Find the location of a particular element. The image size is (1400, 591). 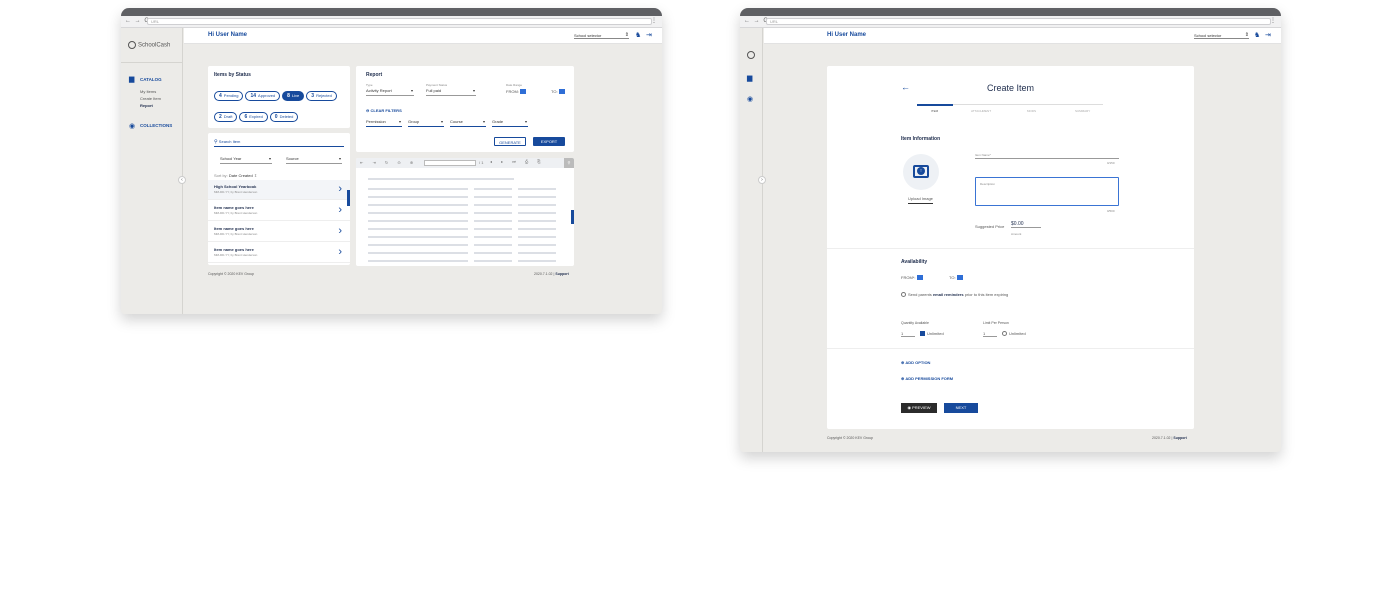

description-count: 0/500 is located at coordinates (1111, 211).